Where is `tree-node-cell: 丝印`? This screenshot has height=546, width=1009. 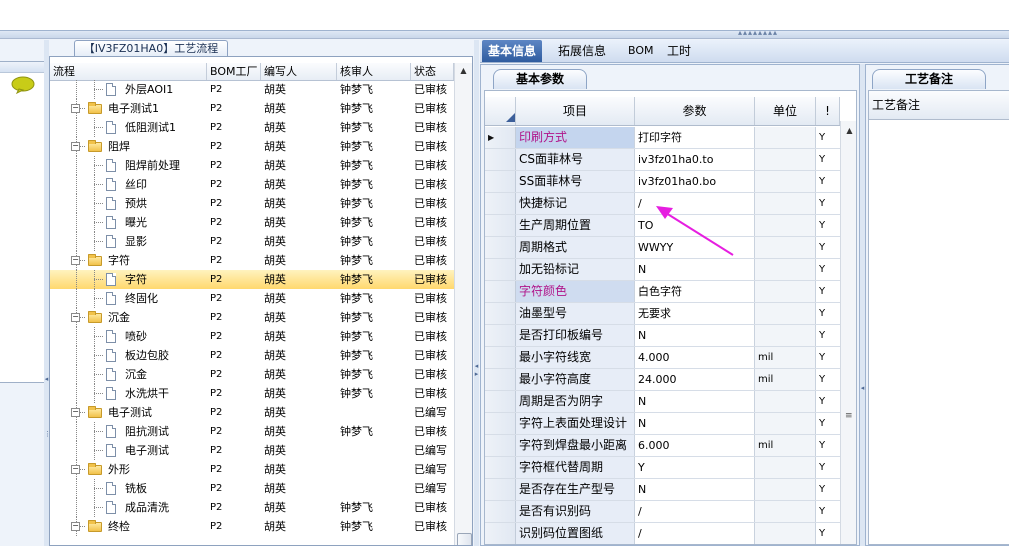
tree-node-cell: 丝印 is located at coordinates (128, 184).